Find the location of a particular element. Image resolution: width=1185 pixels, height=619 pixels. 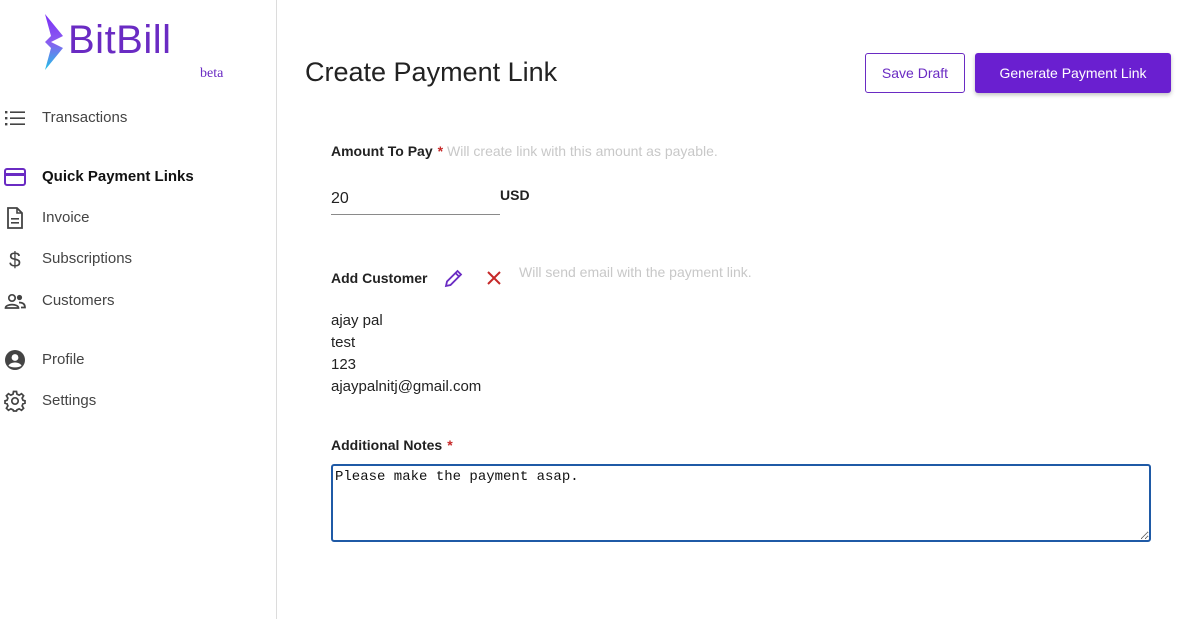

sidebar-item-label: Settings is located at coordinates (69, 400).